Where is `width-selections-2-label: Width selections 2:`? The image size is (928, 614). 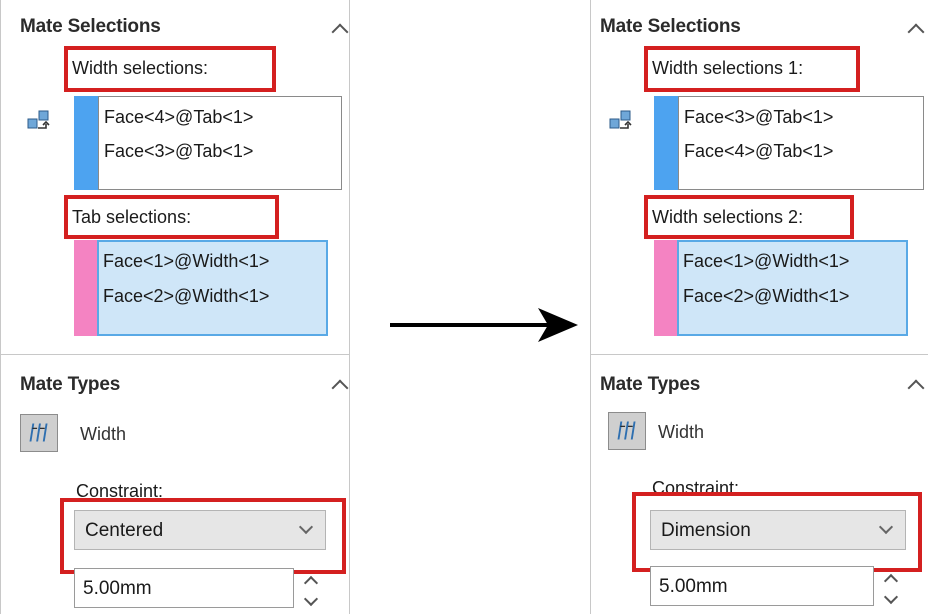 width-selections-2-label: Width selections 2: is located at coordinates (728, 217).